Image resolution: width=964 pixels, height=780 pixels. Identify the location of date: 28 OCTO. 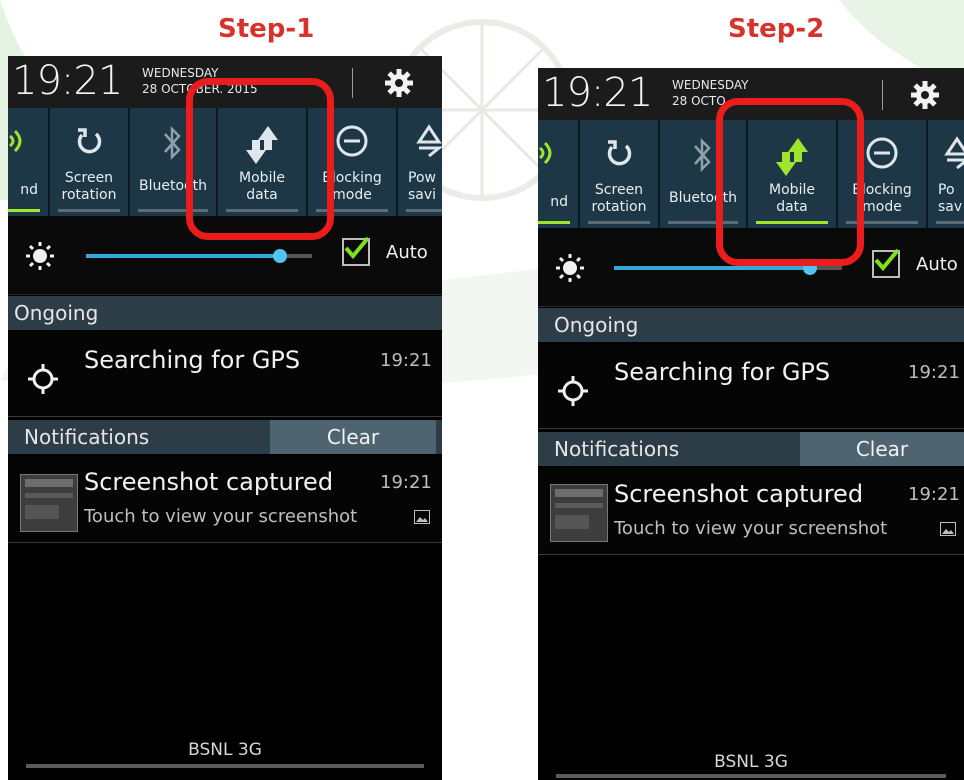
(699, 101).